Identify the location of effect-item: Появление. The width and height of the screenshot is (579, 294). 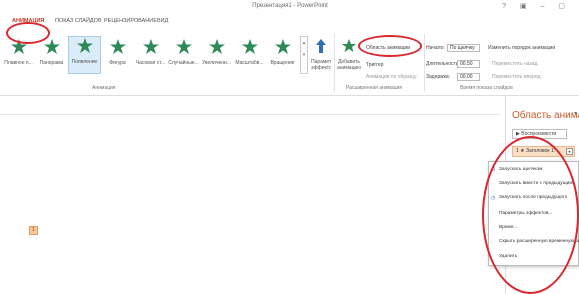
(84, 55).